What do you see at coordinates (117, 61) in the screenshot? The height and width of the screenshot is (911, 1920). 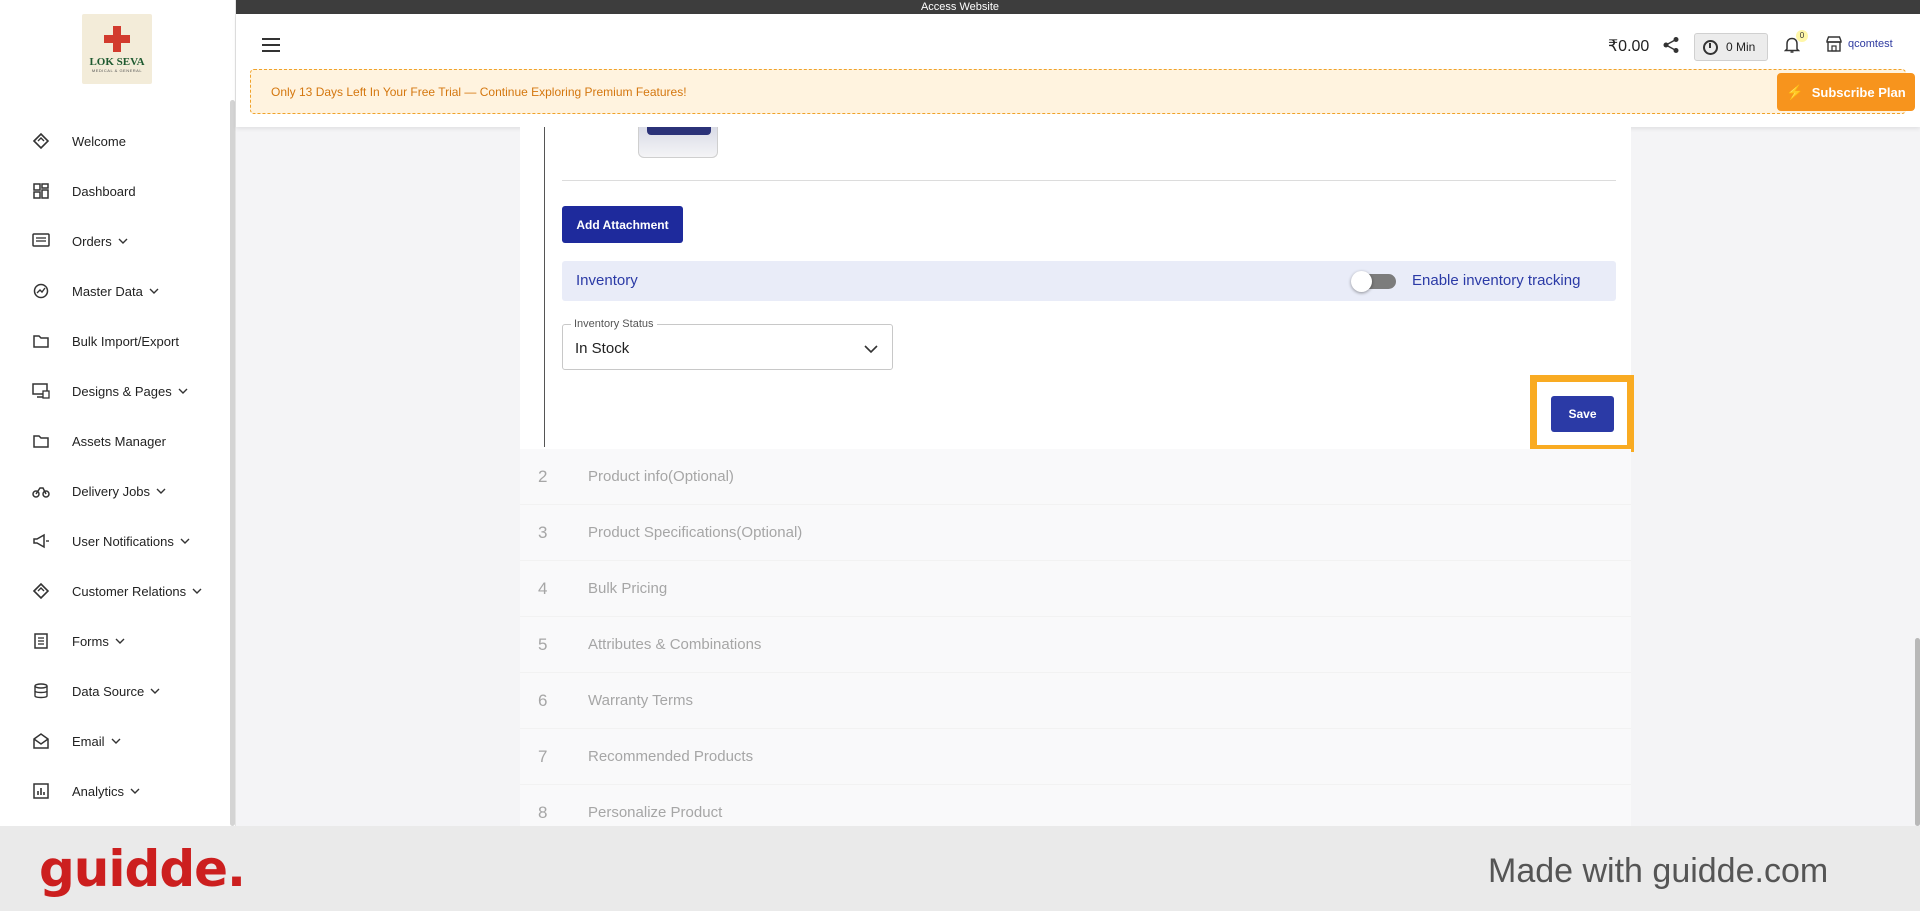 I see `logo-name: LOK SEVA` at bounding box center [117, 61].